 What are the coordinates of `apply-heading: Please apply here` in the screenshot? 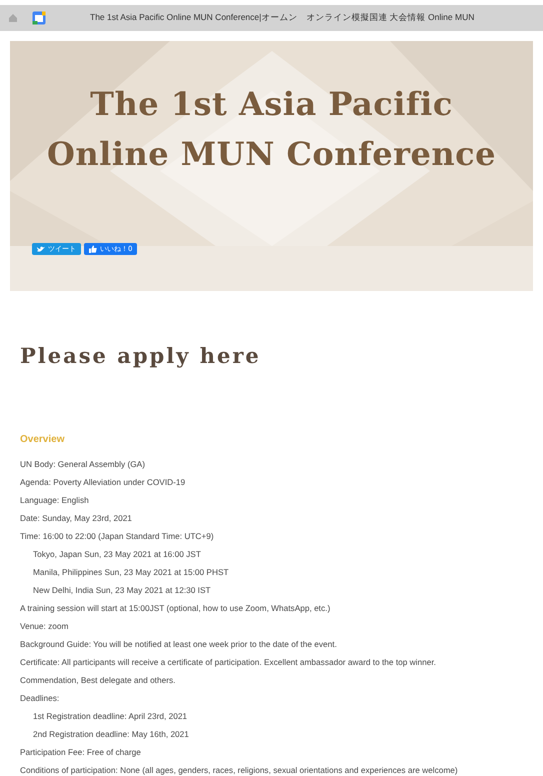 It's located at (140, 355).